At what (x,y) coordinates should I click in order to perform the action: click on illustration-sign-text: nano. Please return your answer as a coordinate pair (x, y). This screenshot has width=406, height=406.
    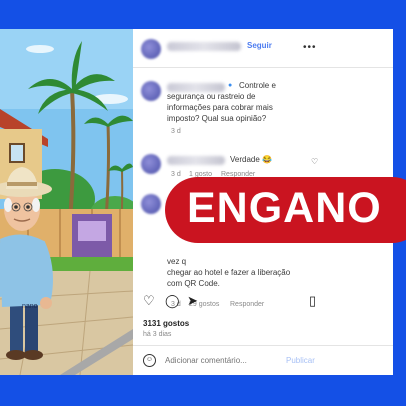
    Looking at the image, I should click on (30, 306).